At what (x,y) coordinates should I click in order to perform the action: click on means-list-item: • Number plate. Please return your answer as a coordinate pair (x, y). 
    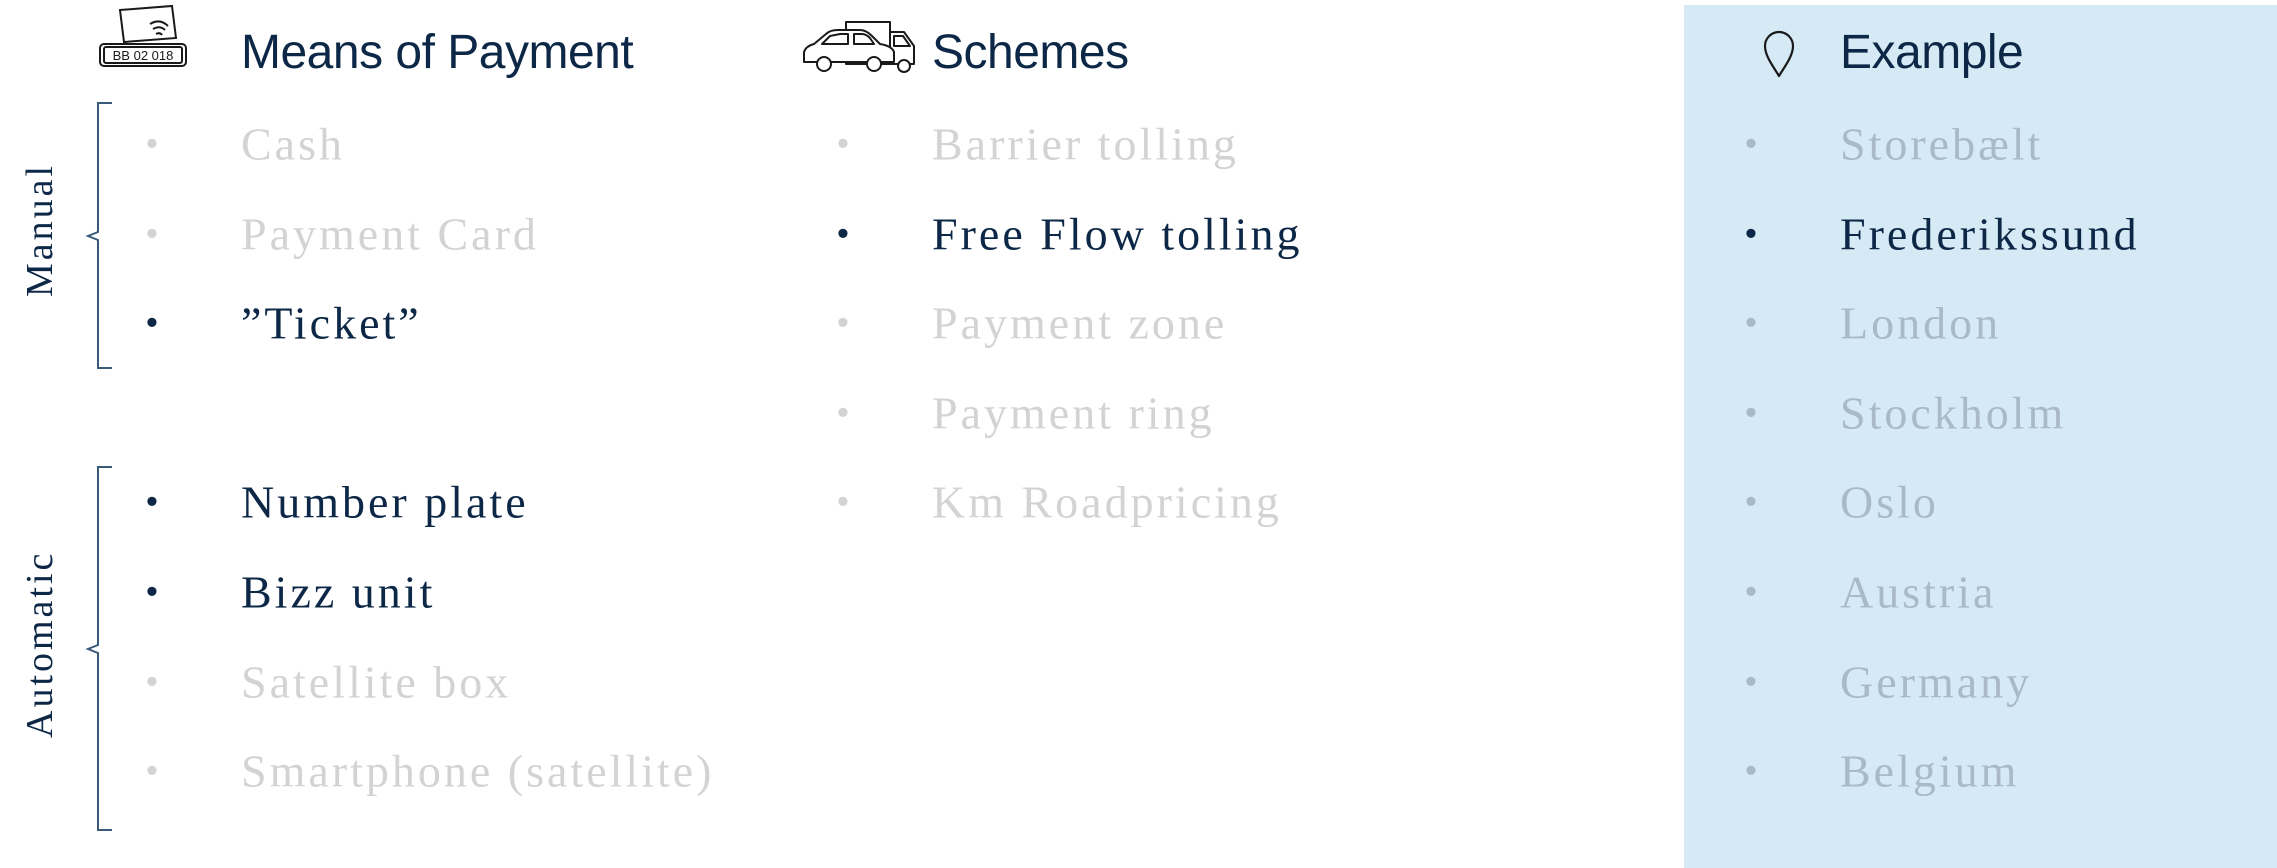
    Looking at the image, I should click on (466, 502).